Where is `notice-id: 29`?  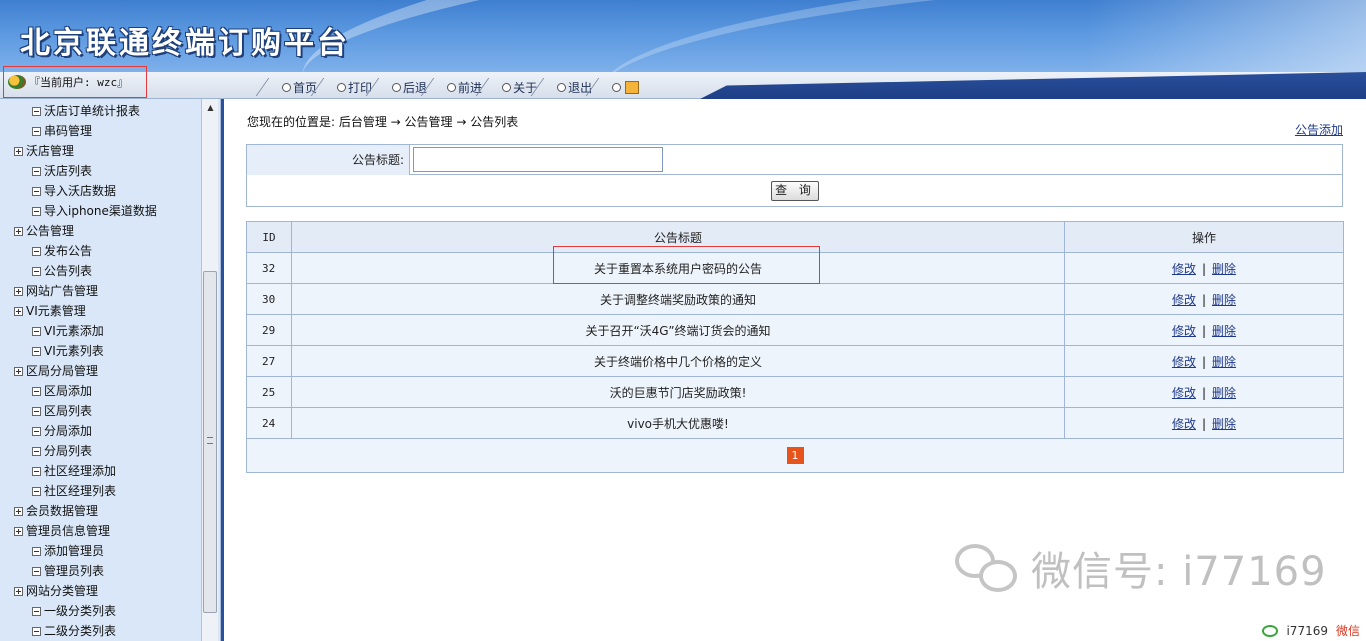 notice-id: 29 is located at coordinates (269, 330).